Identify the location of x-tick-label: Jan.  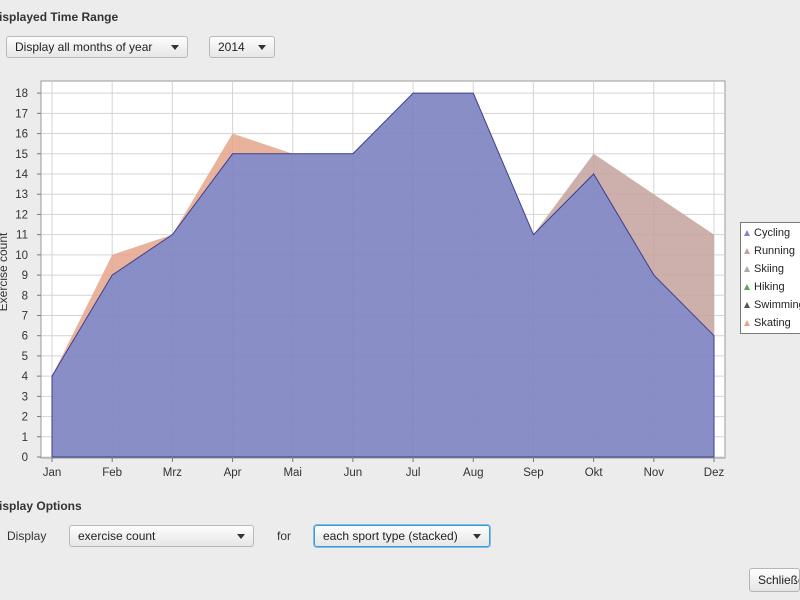
(52, 473).